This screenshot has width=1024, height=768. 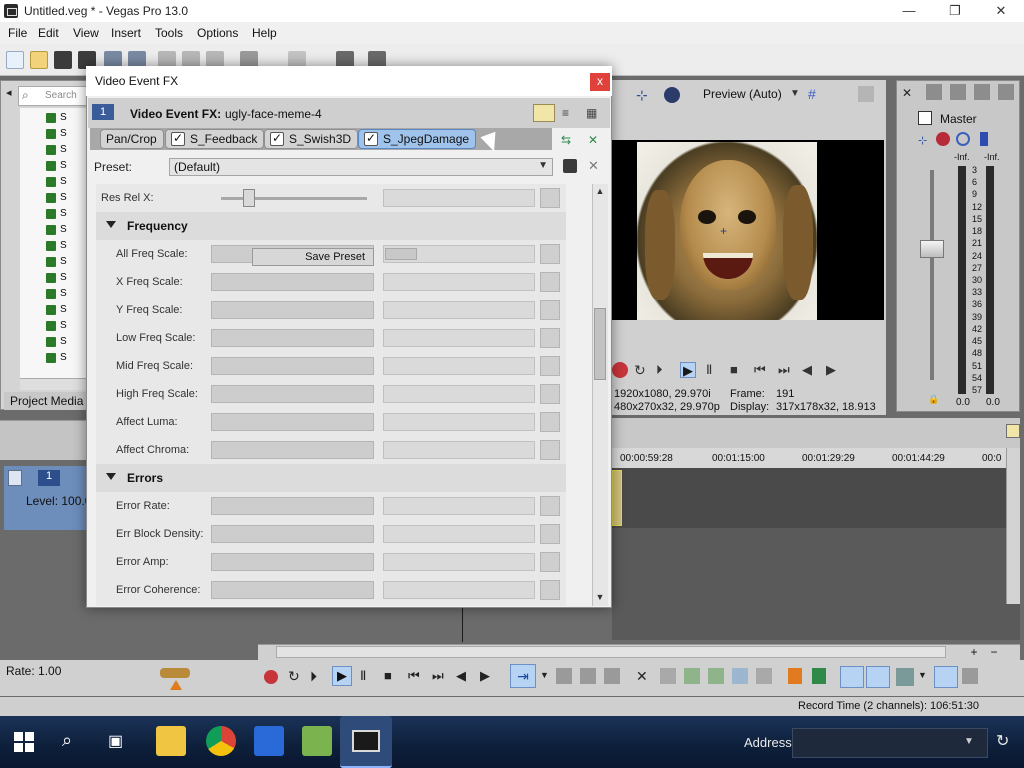 What do you see at coordinates (907, 93) in the screenshot?
I see `close-panel-icon: ✕` at bounding box center [907, 93].